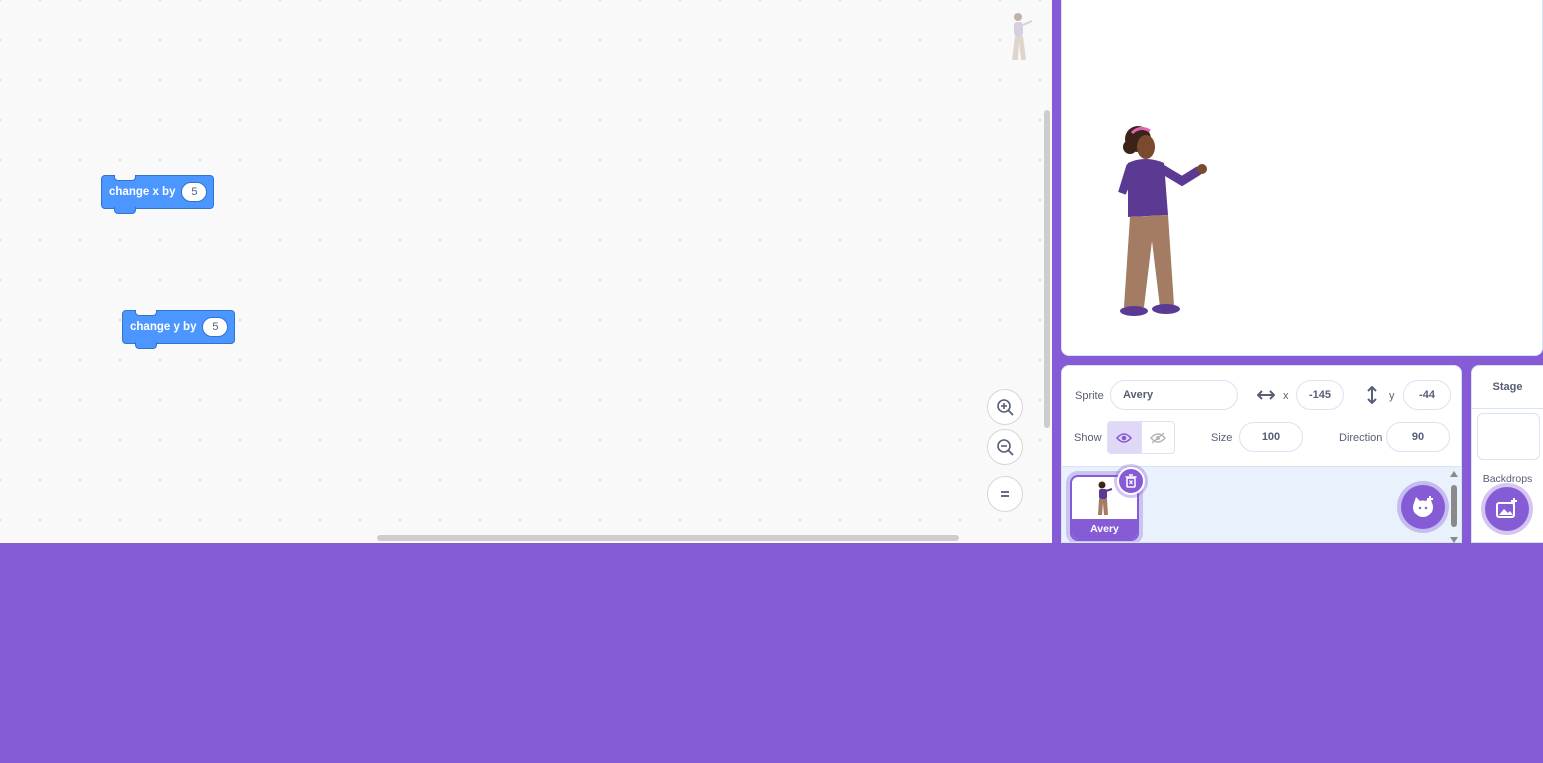 This screenshot has width=1543, height=763. I want to click on horizontal-arrows-icon, so click(1266, 395).